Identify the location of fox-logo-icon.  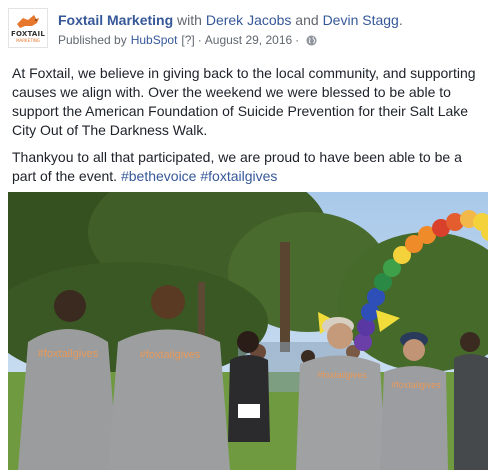
(28, 21).